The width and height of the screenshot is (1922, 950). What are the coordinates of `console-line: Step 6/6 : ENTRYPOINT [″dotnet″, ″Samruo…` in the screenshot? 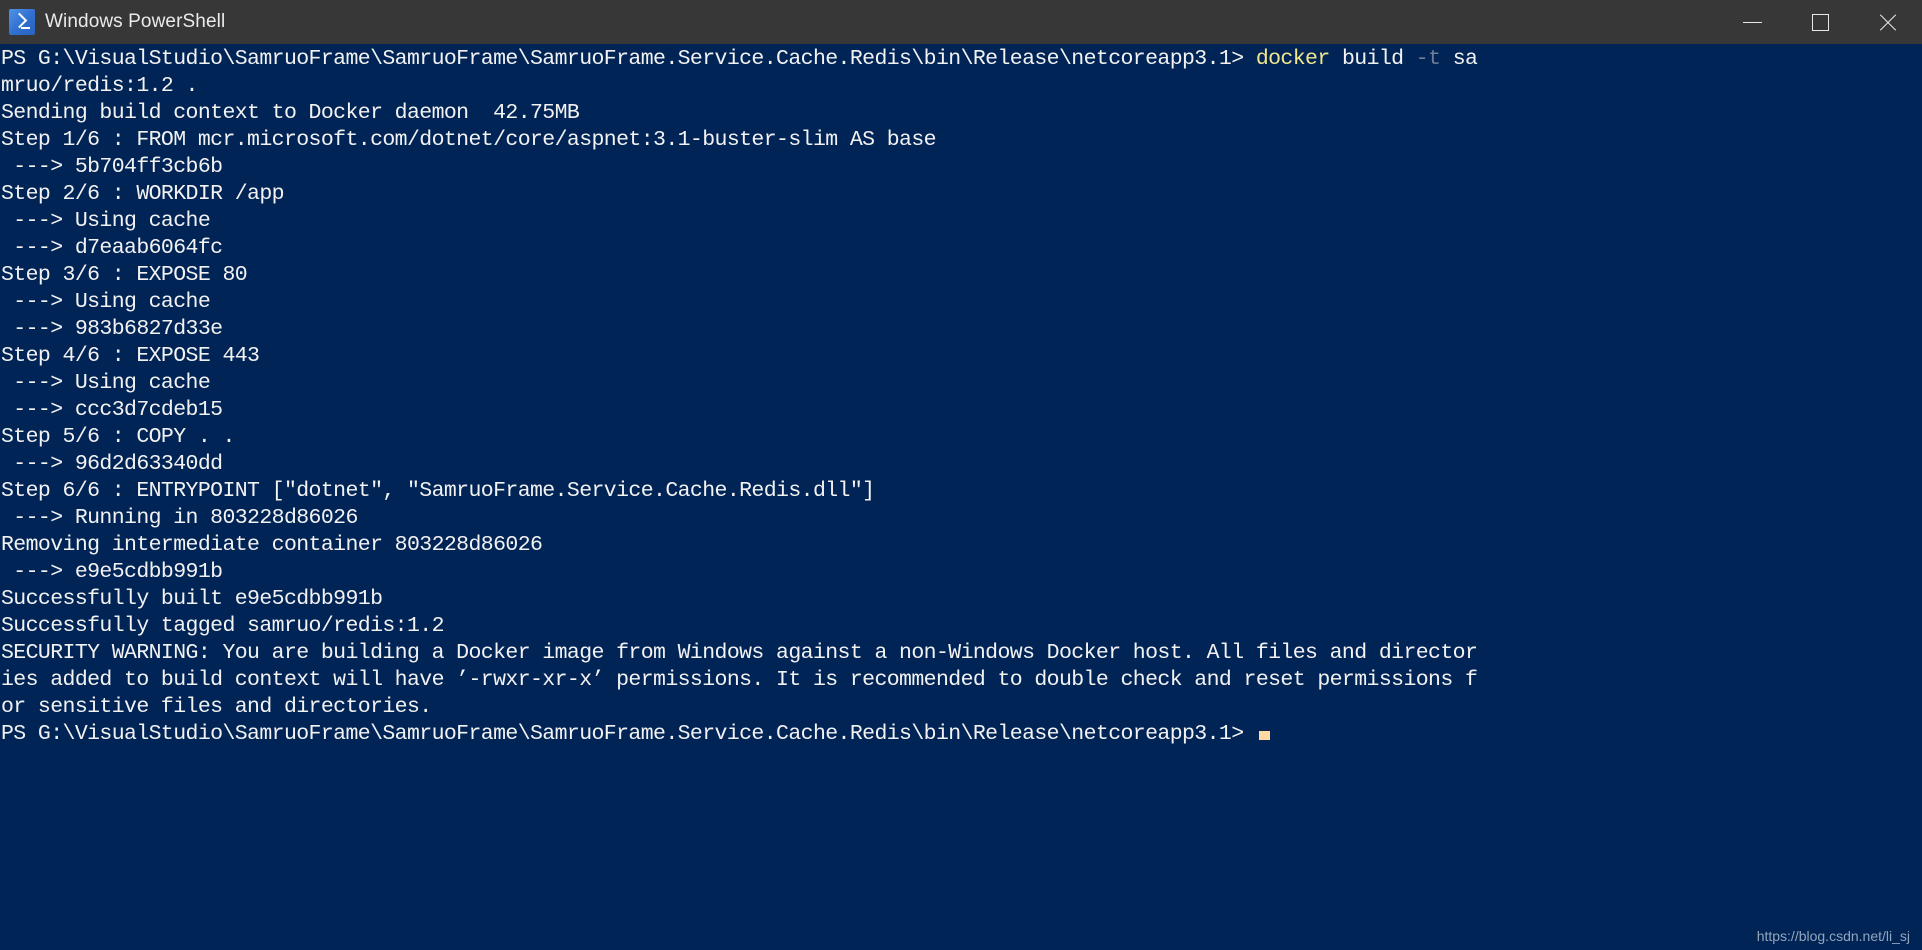 It's located at (961, 491).